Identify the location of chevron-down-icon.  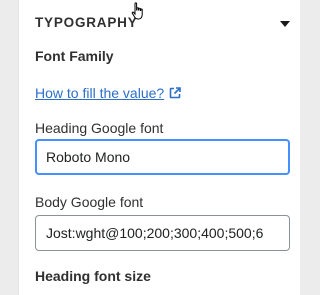
(285, 24).